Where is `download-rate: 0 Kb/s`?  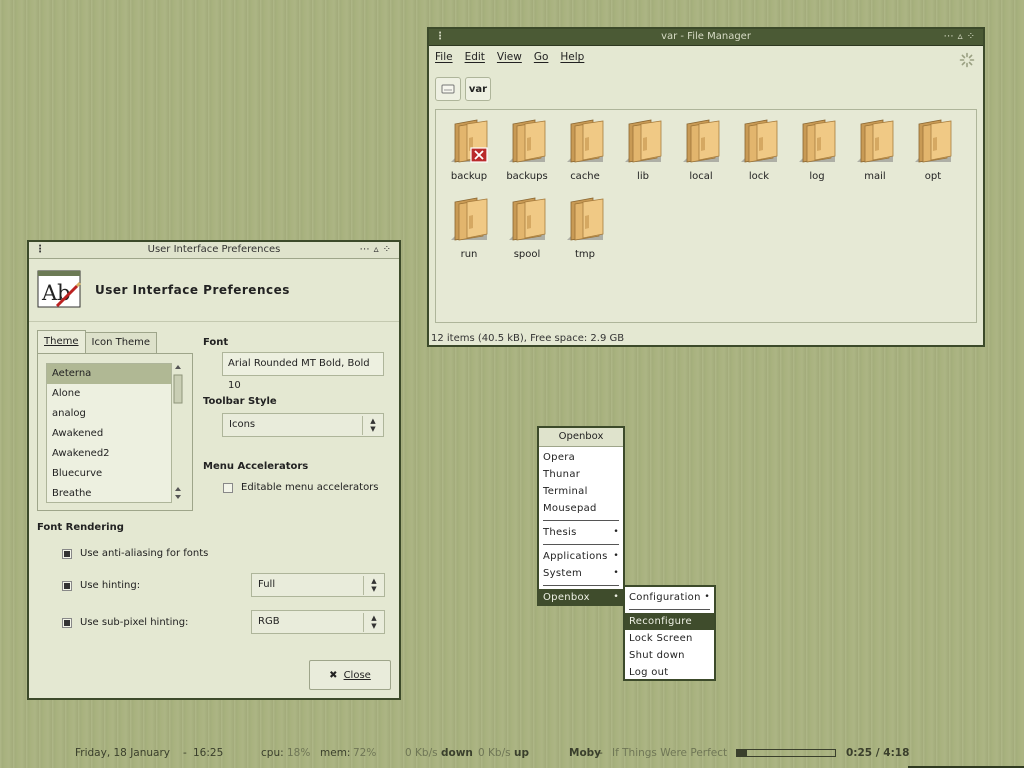 download-rate: 0 Kb/s is located at coordinates (421, 753).